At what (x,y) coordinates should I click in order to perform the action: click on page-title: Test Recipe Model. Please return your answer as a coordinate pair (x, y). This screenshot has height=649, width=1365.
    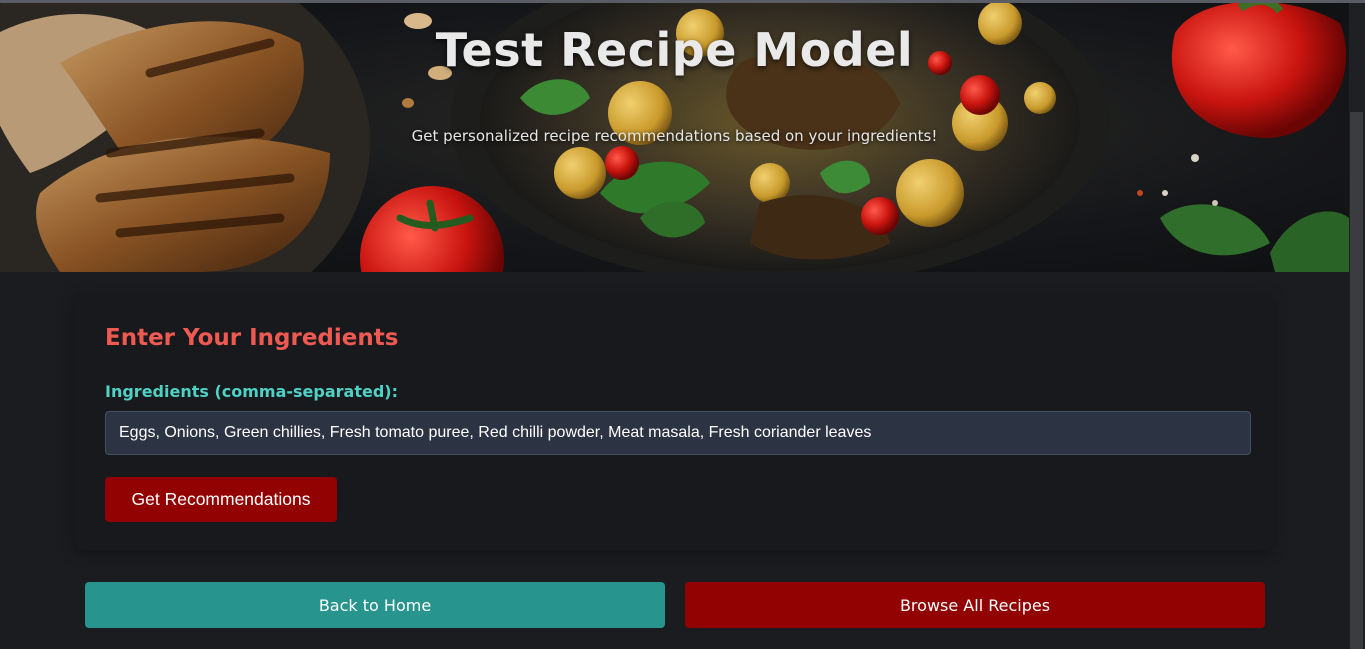
    Looking at the image, I should click on (674, 50).